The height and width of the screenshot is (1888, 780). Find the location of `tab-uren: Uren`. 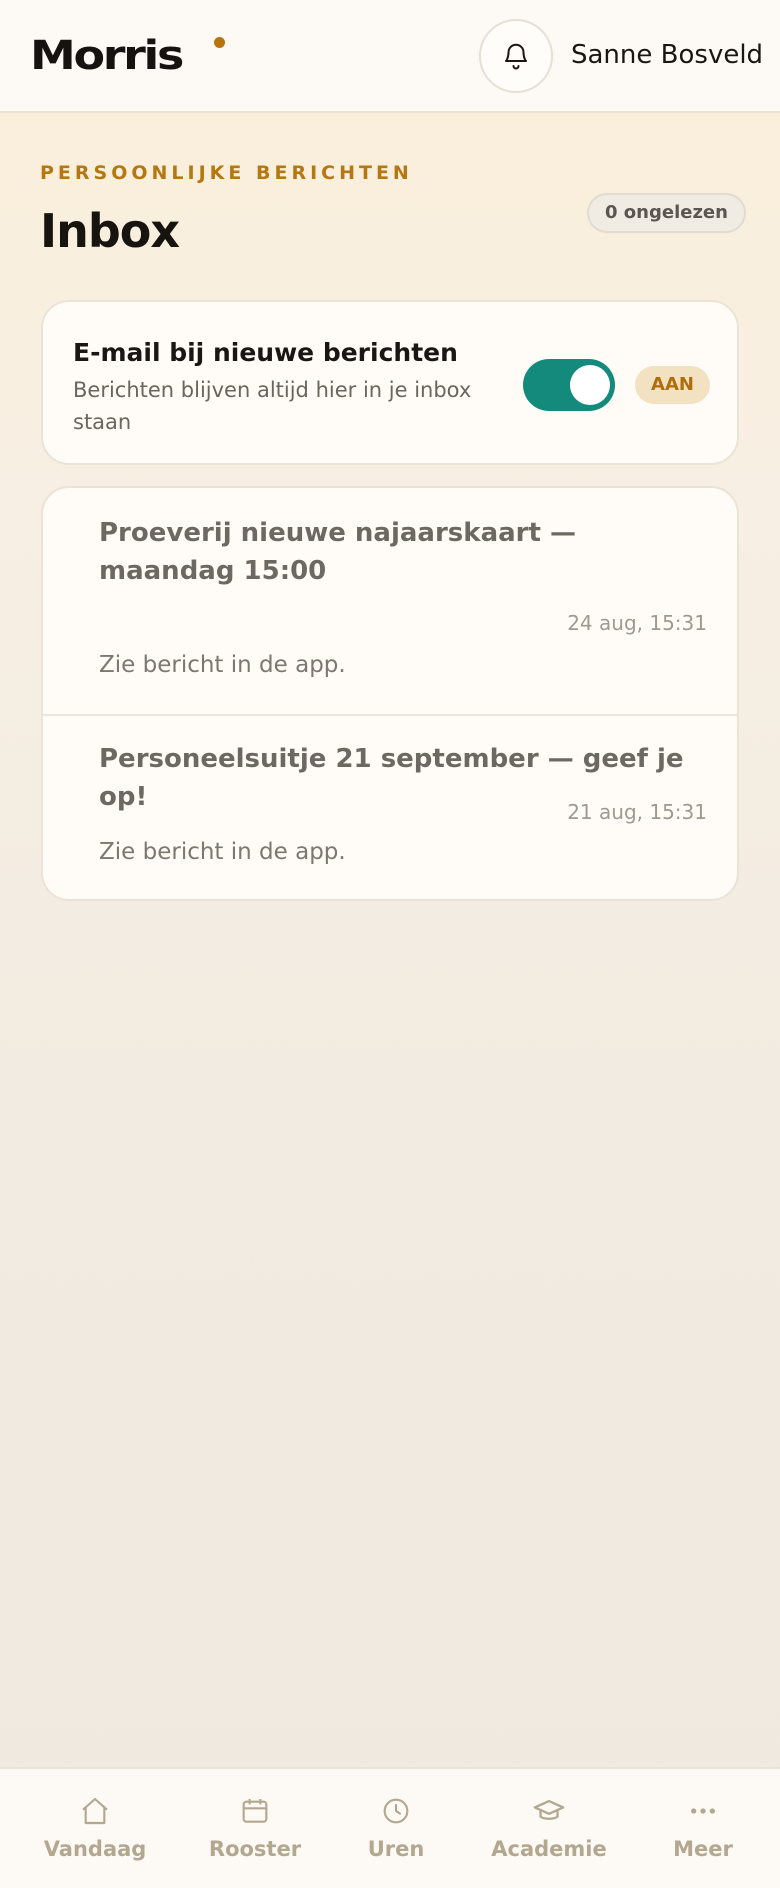

tab-uren: Uren is located at coordinates (396, 1828).